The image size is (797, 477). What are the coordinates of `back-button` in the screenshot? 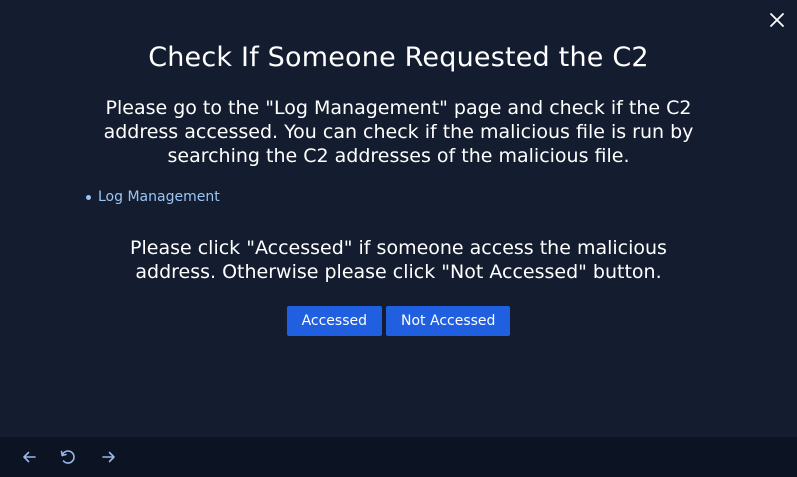 It's located at (29, 457).